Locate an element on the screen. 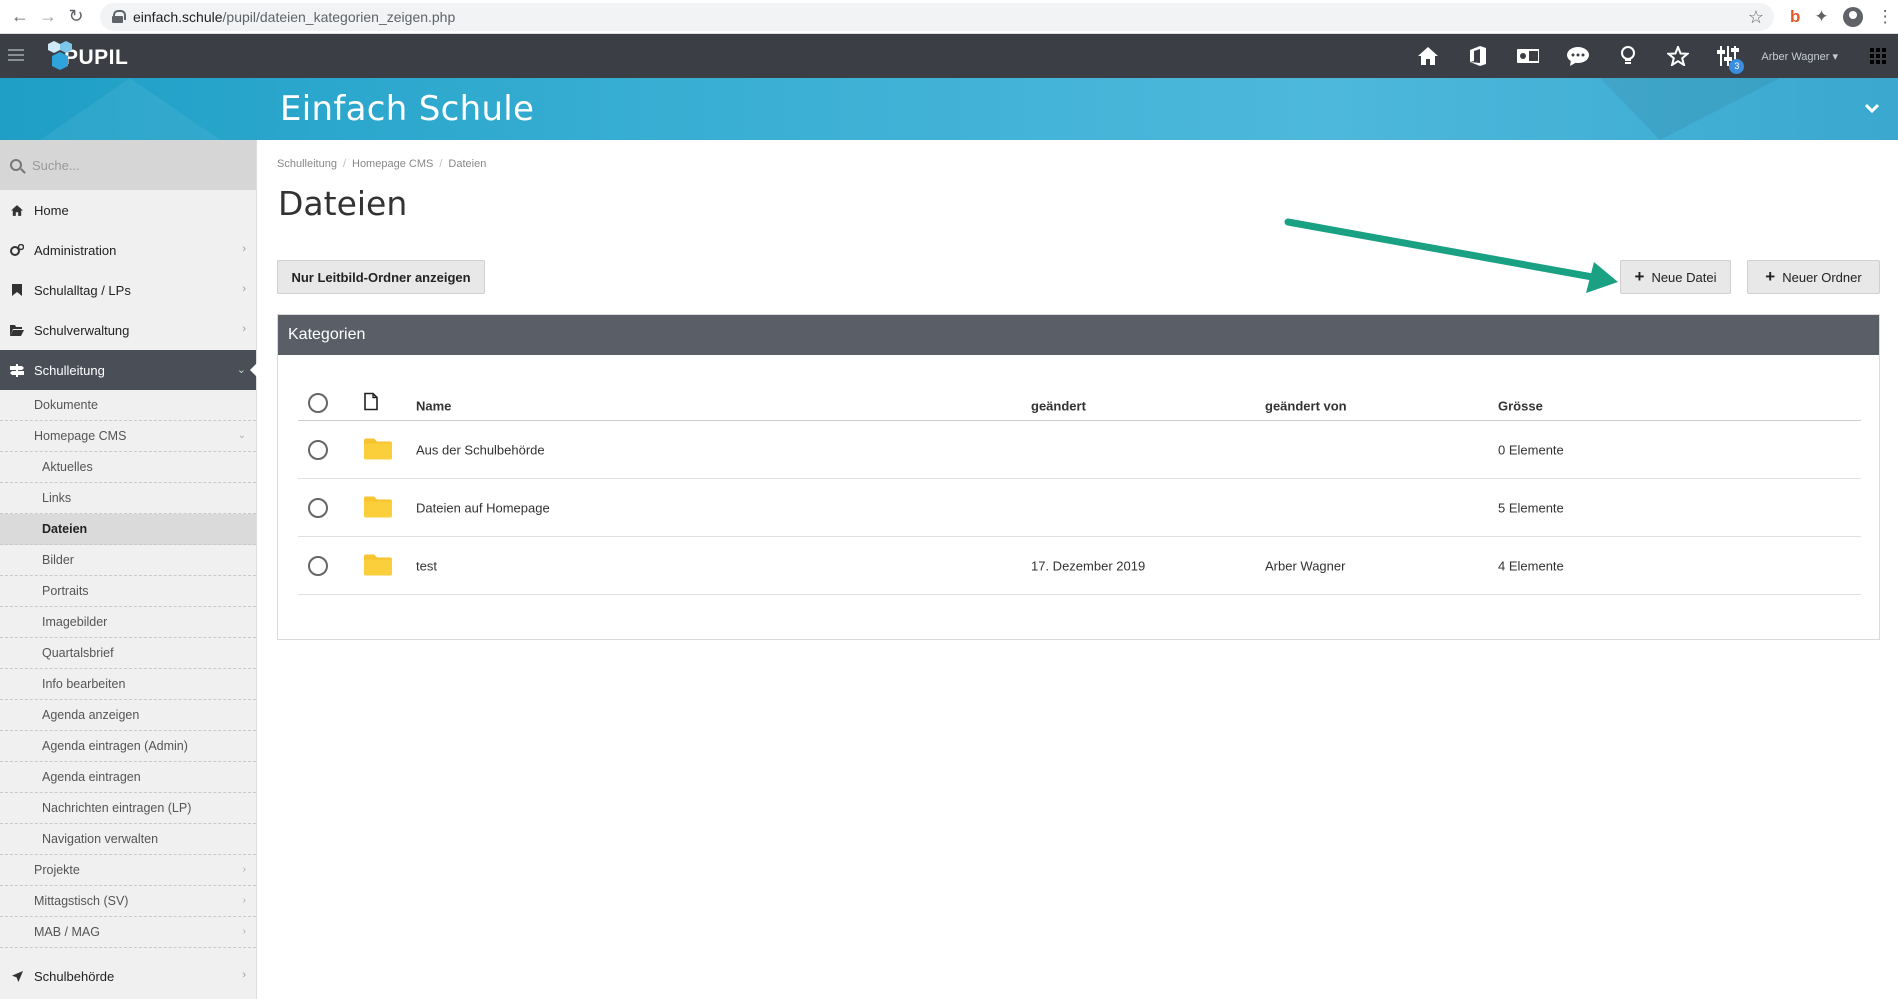  sidebar-subitem-agenda-anzeigen: Agenda anzeigen is located at coordinates (128, 715).